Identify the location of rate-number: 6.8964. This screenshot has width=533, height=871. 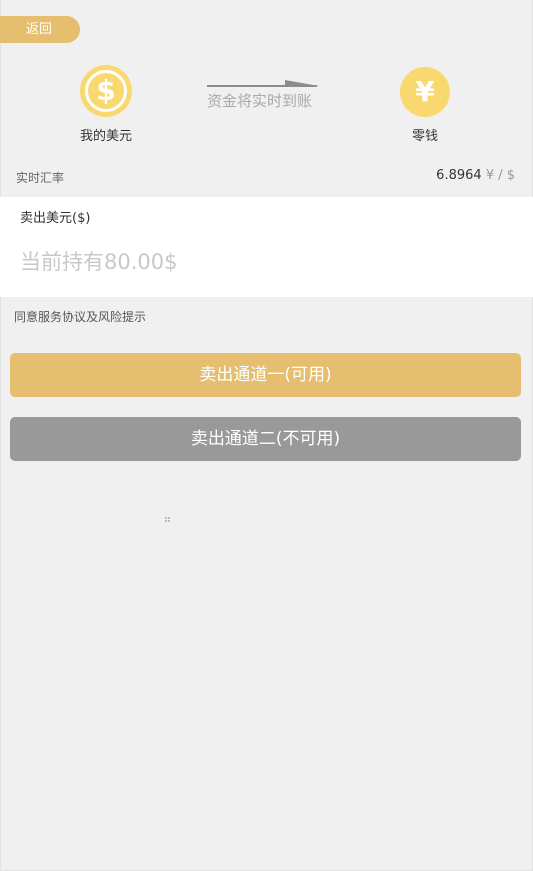
(459, 175).